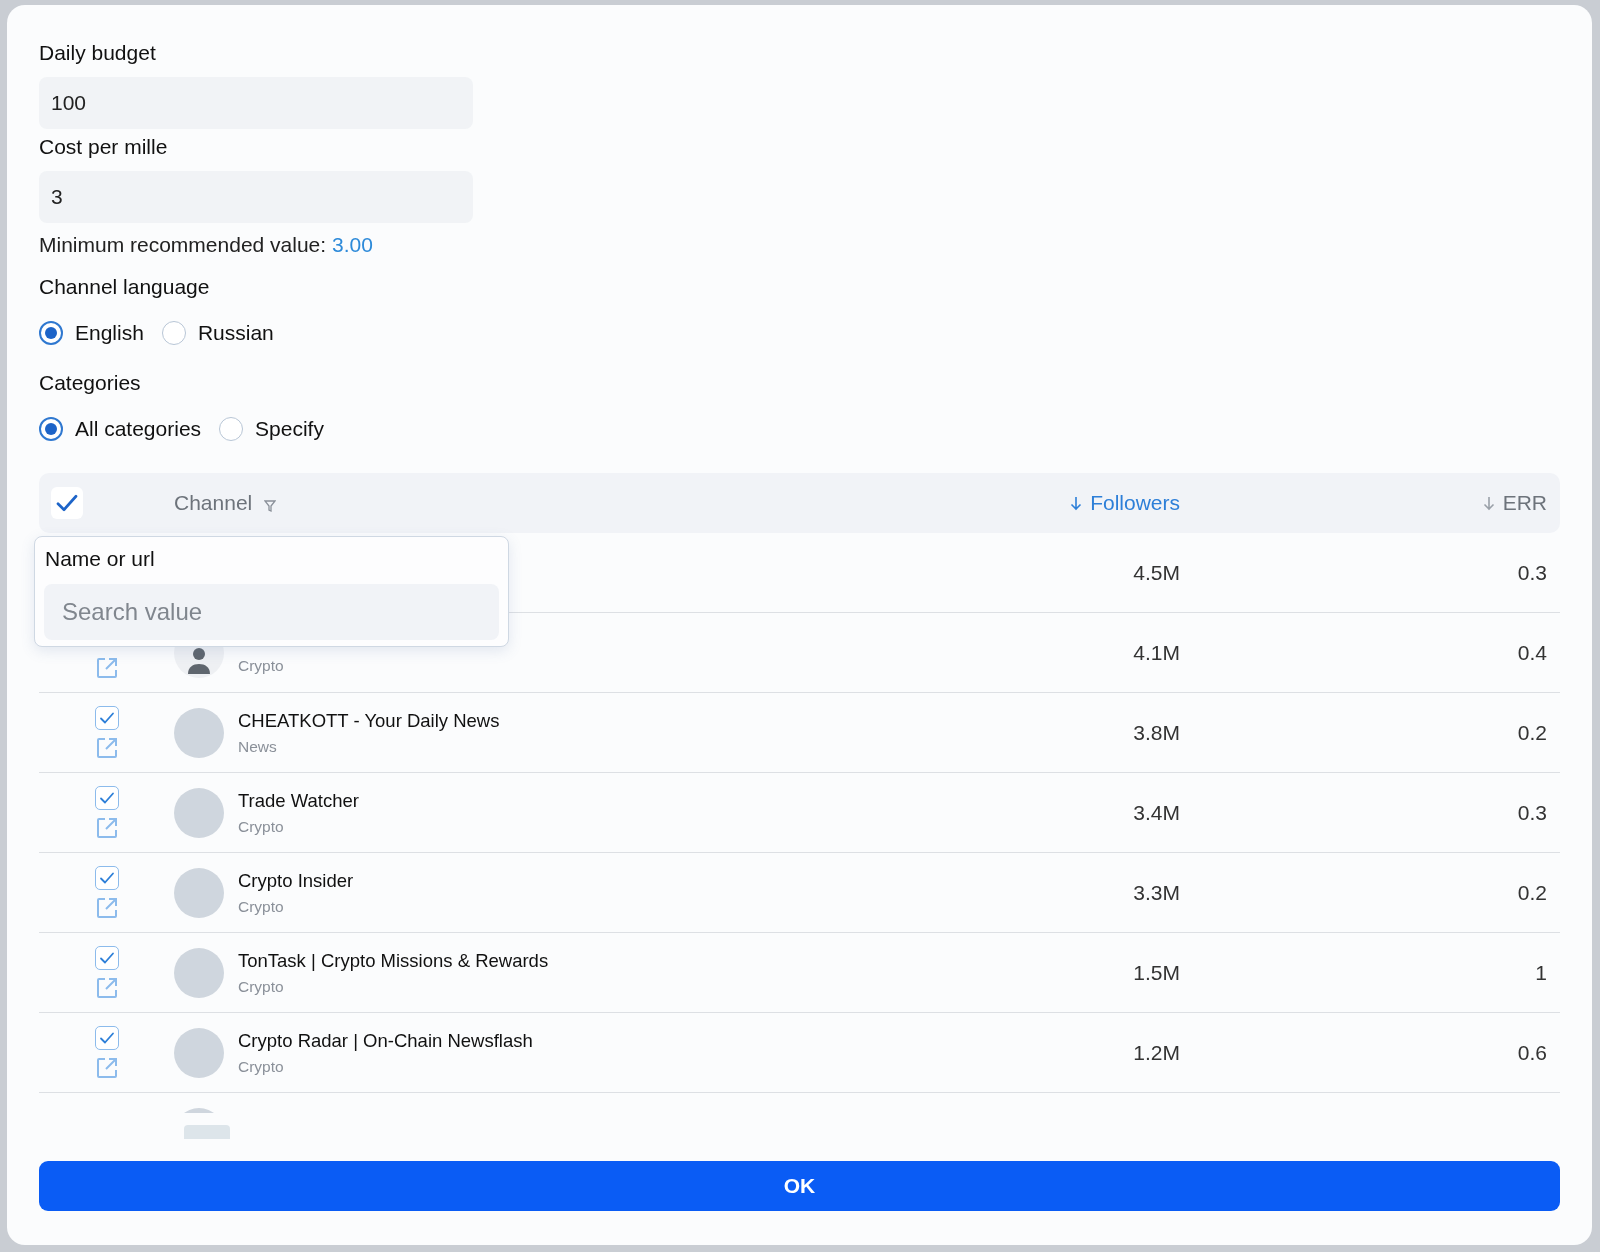  What do you see at coordinates (90, 383) in the screenshot?
I see `section-label: Categories` at bounding box center [90, 383].